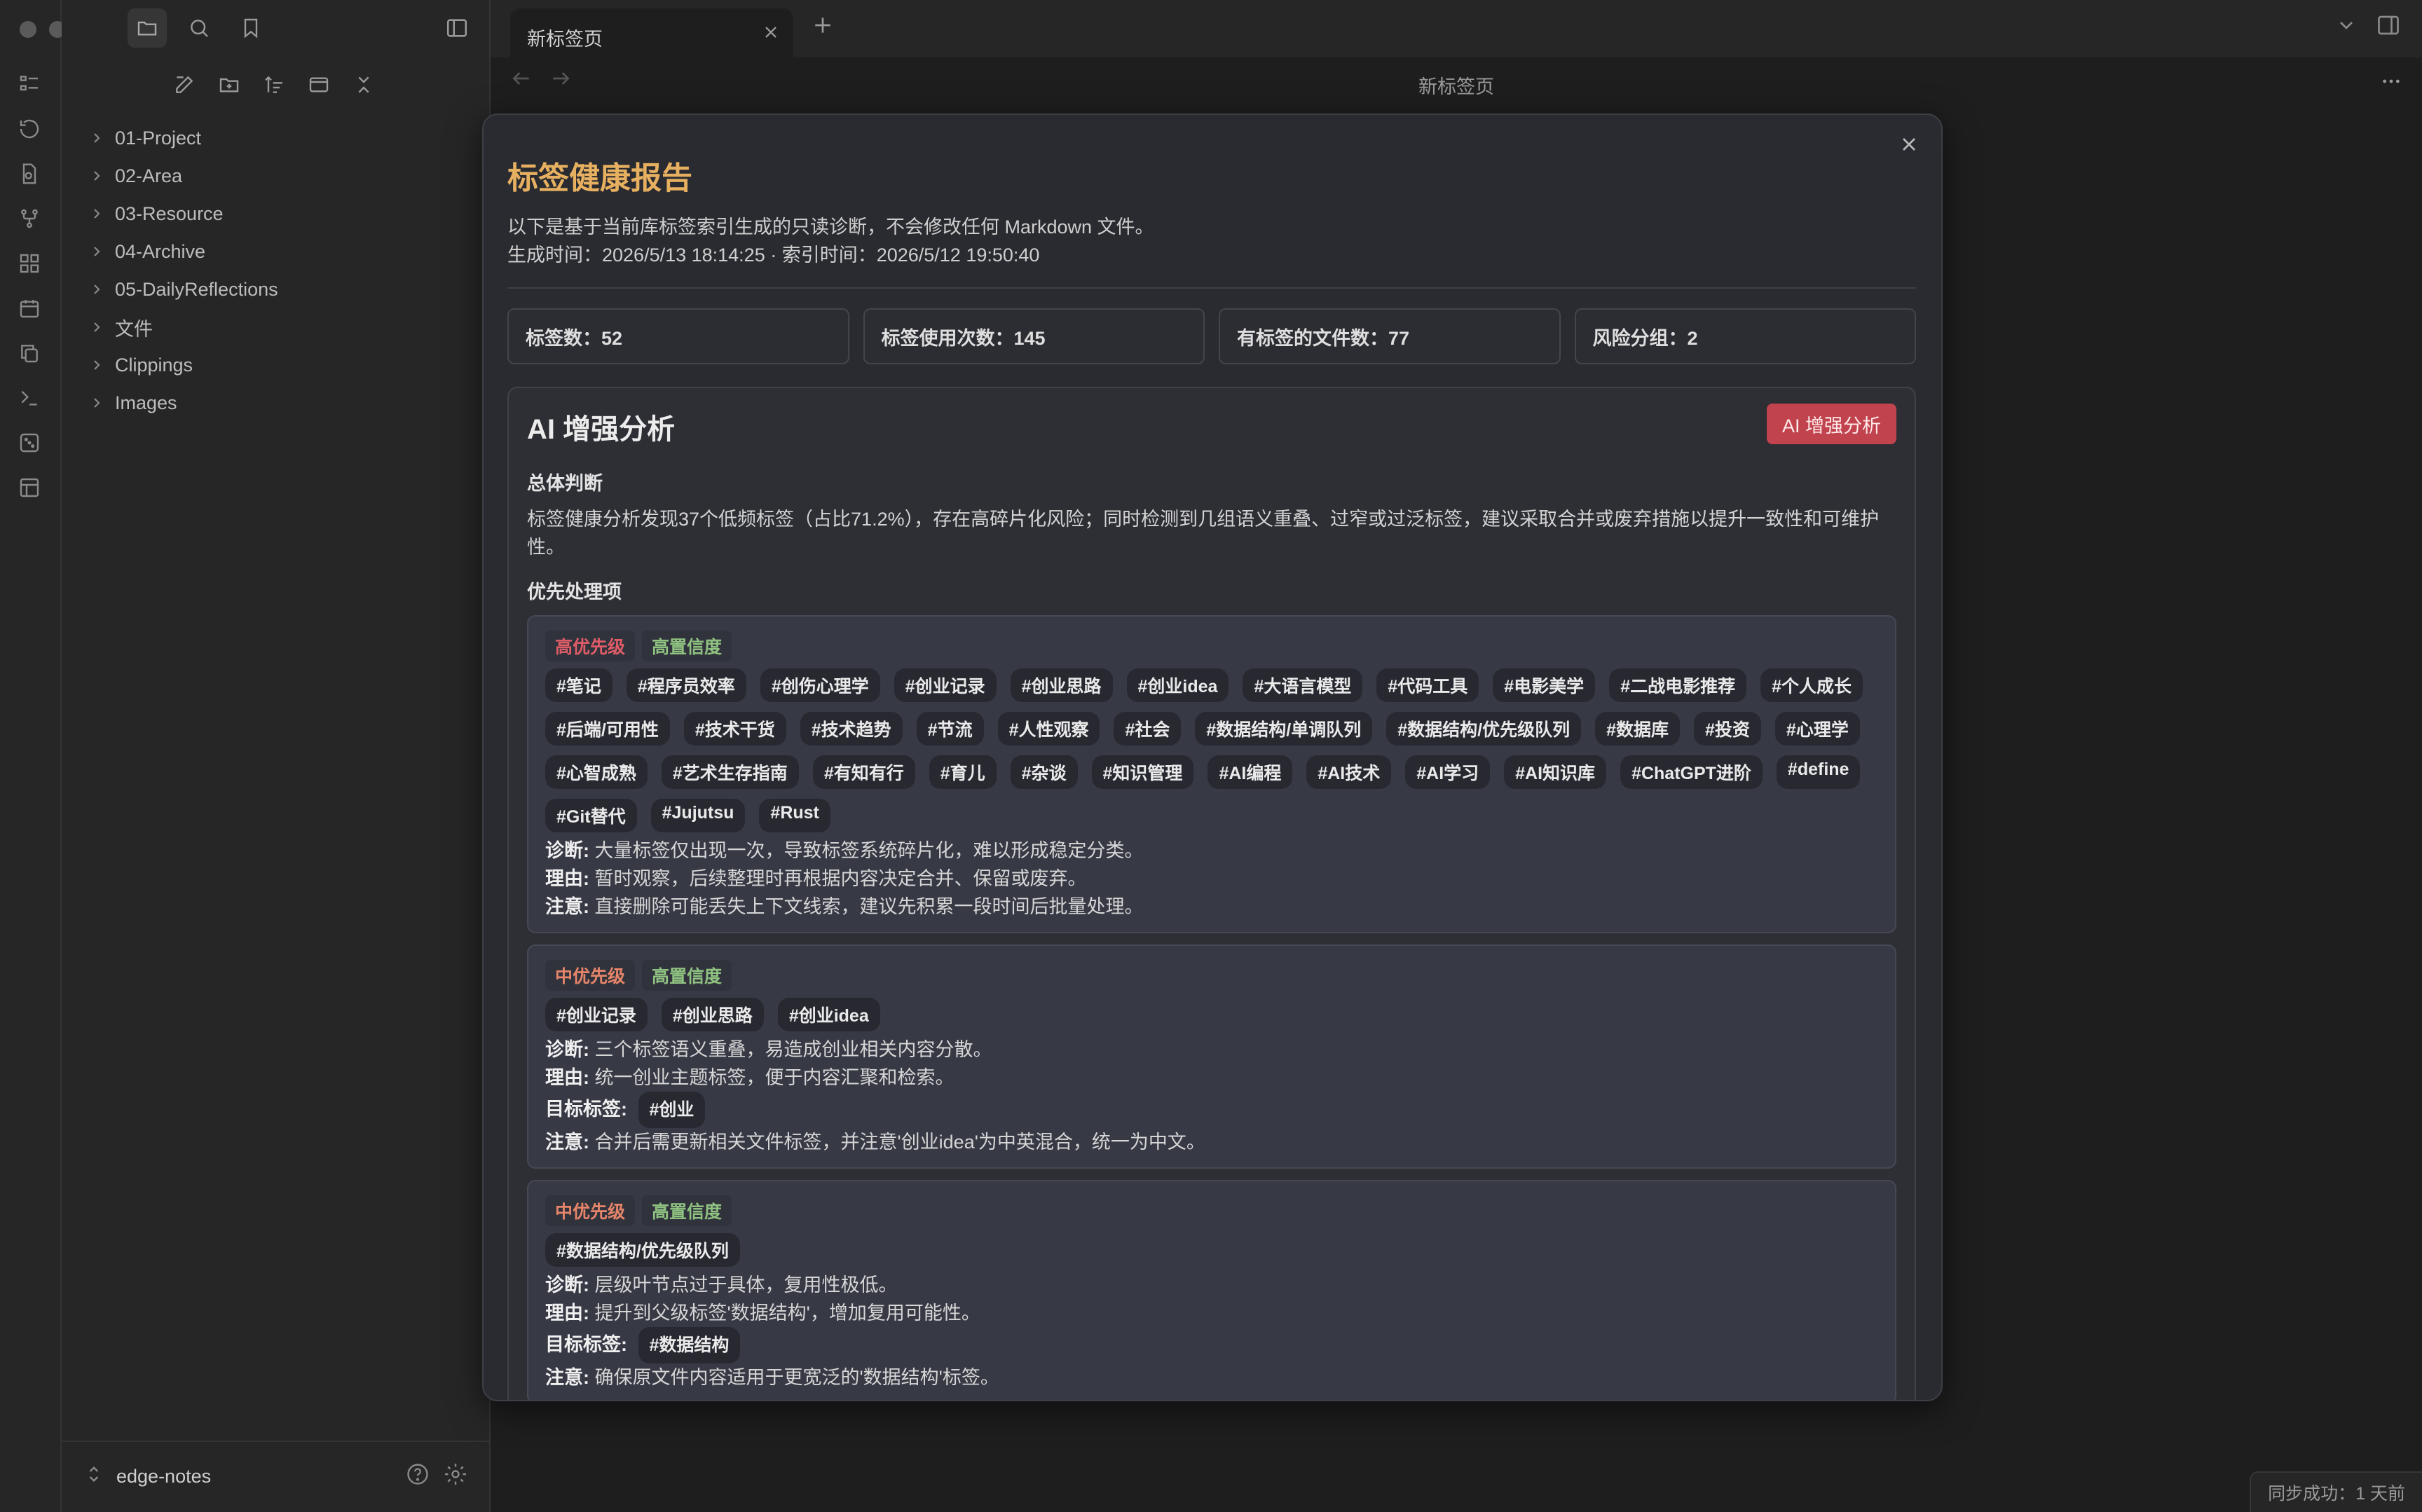 The image size is (2422, 1512). Describe the element at coordinates (1745, 336) in the screenshot. I see `stat-risk-groups: 风险分组：2` at that location.